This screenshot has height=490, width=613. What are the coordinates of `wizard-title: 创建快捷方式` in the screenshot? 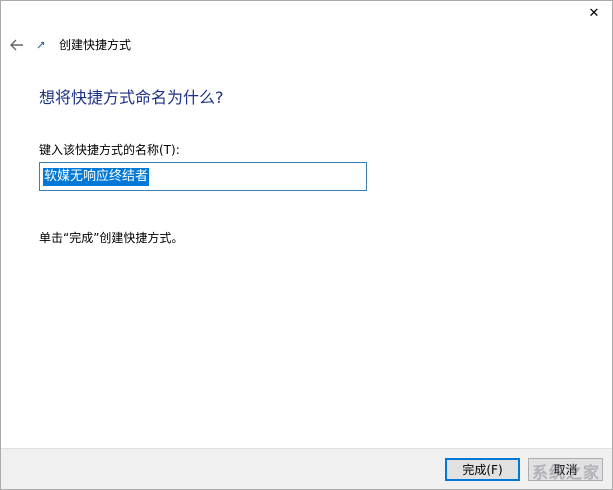 It's located at (95, 45).